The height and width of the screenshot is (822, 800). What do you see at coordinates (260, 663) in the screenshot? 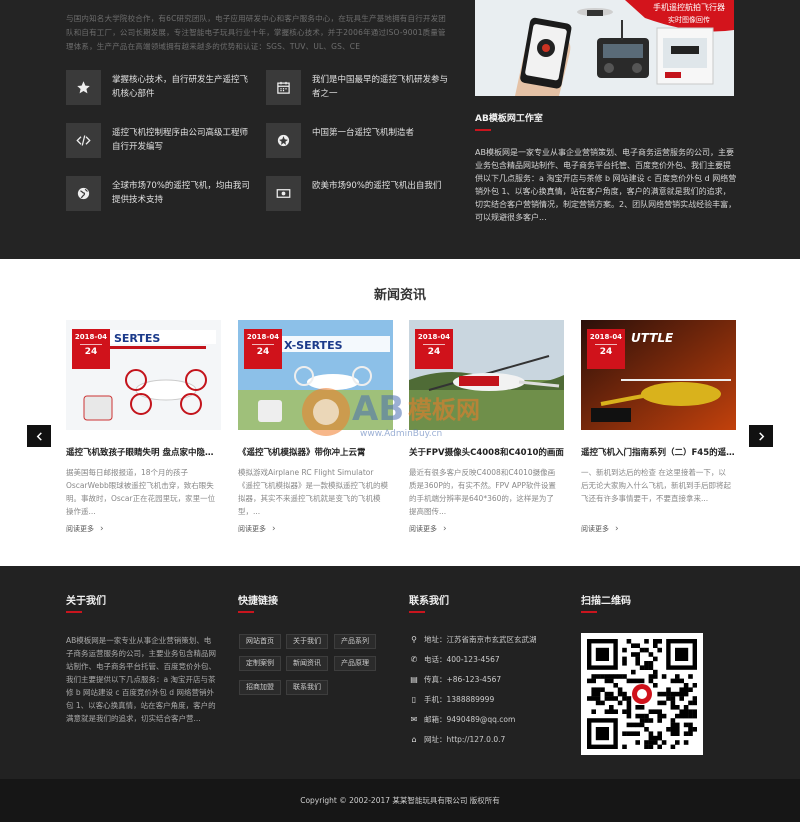
I see `quick-link: 定制案例` at bounding box center [260, 663].